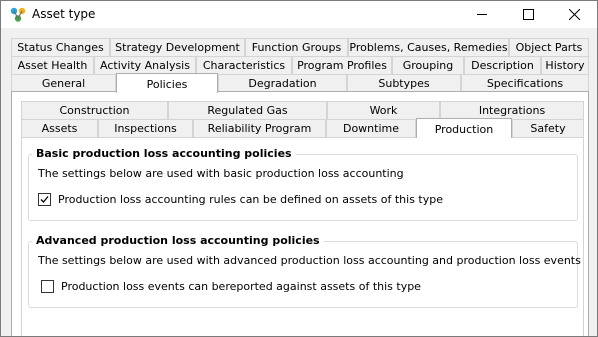  I want to click on tab-reliability-program: Reliability Program, so click(259, 128).